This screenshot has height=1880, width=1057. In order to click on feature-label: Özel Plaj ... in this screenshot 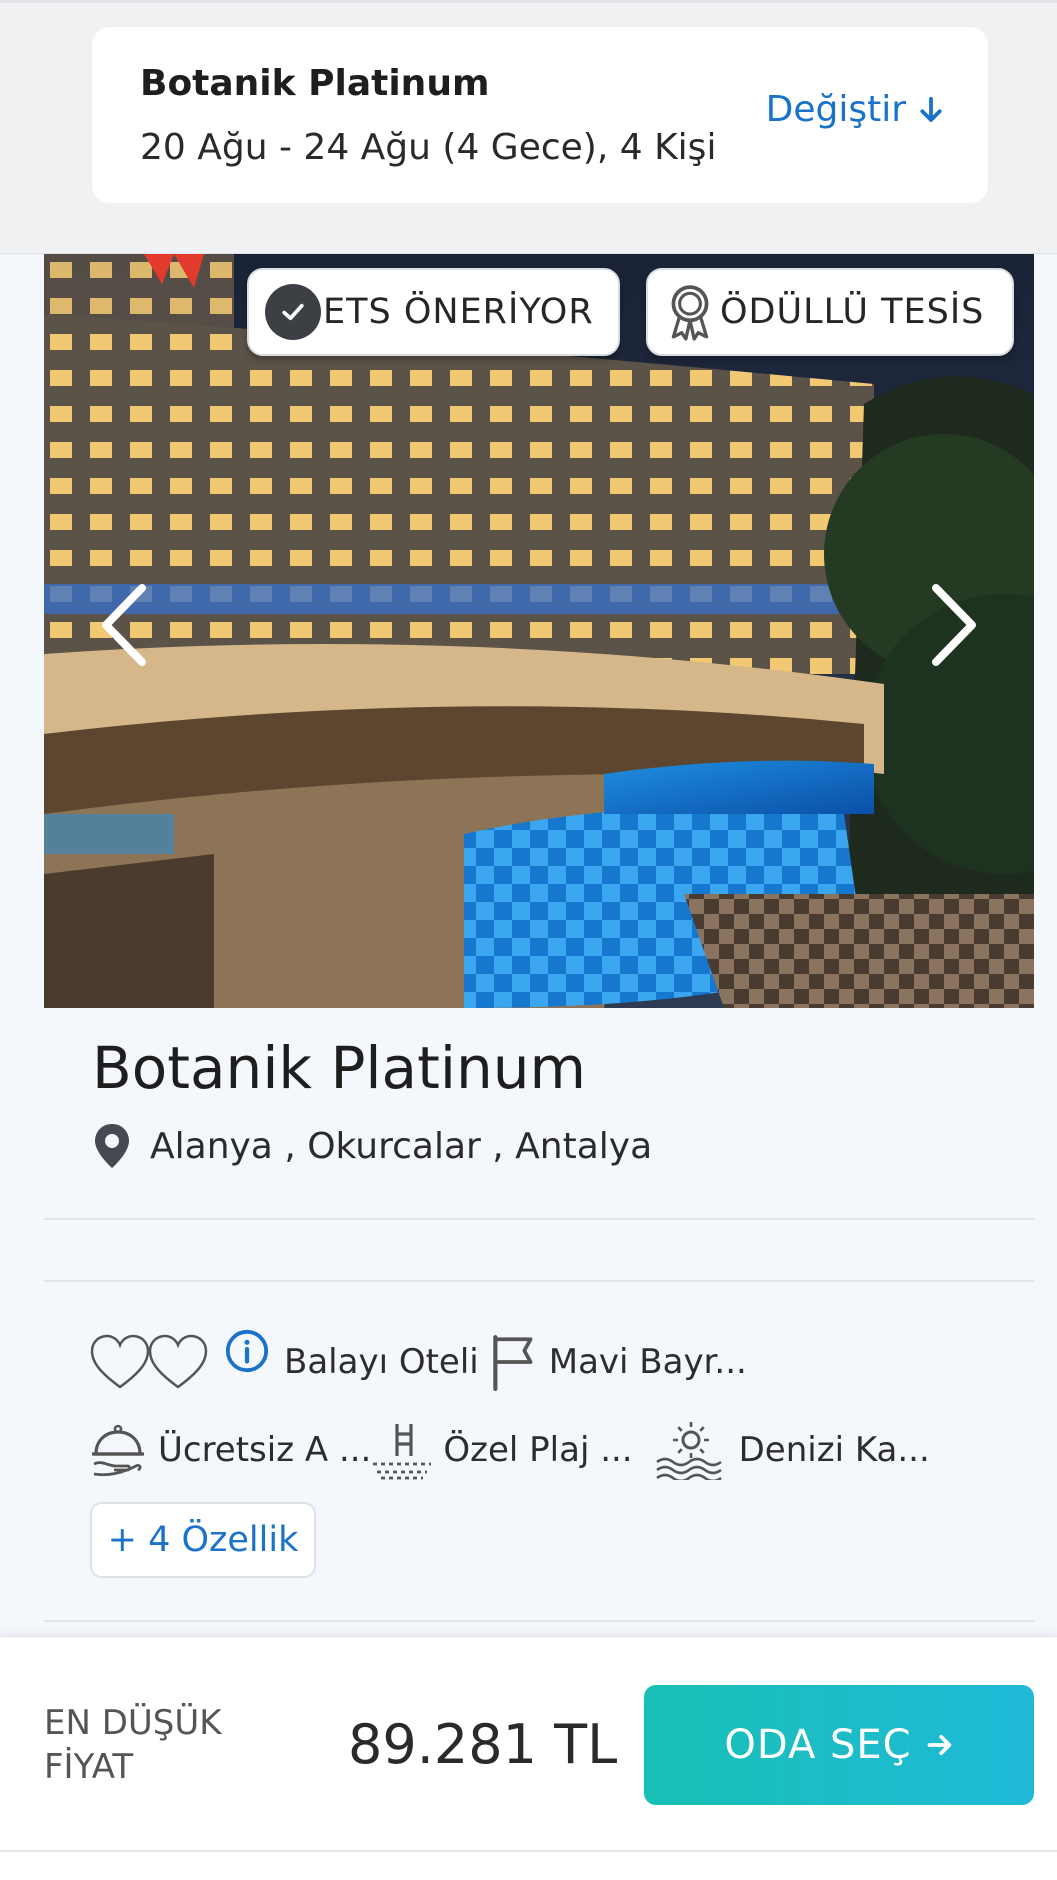, I will do `click(538, 1450)`.